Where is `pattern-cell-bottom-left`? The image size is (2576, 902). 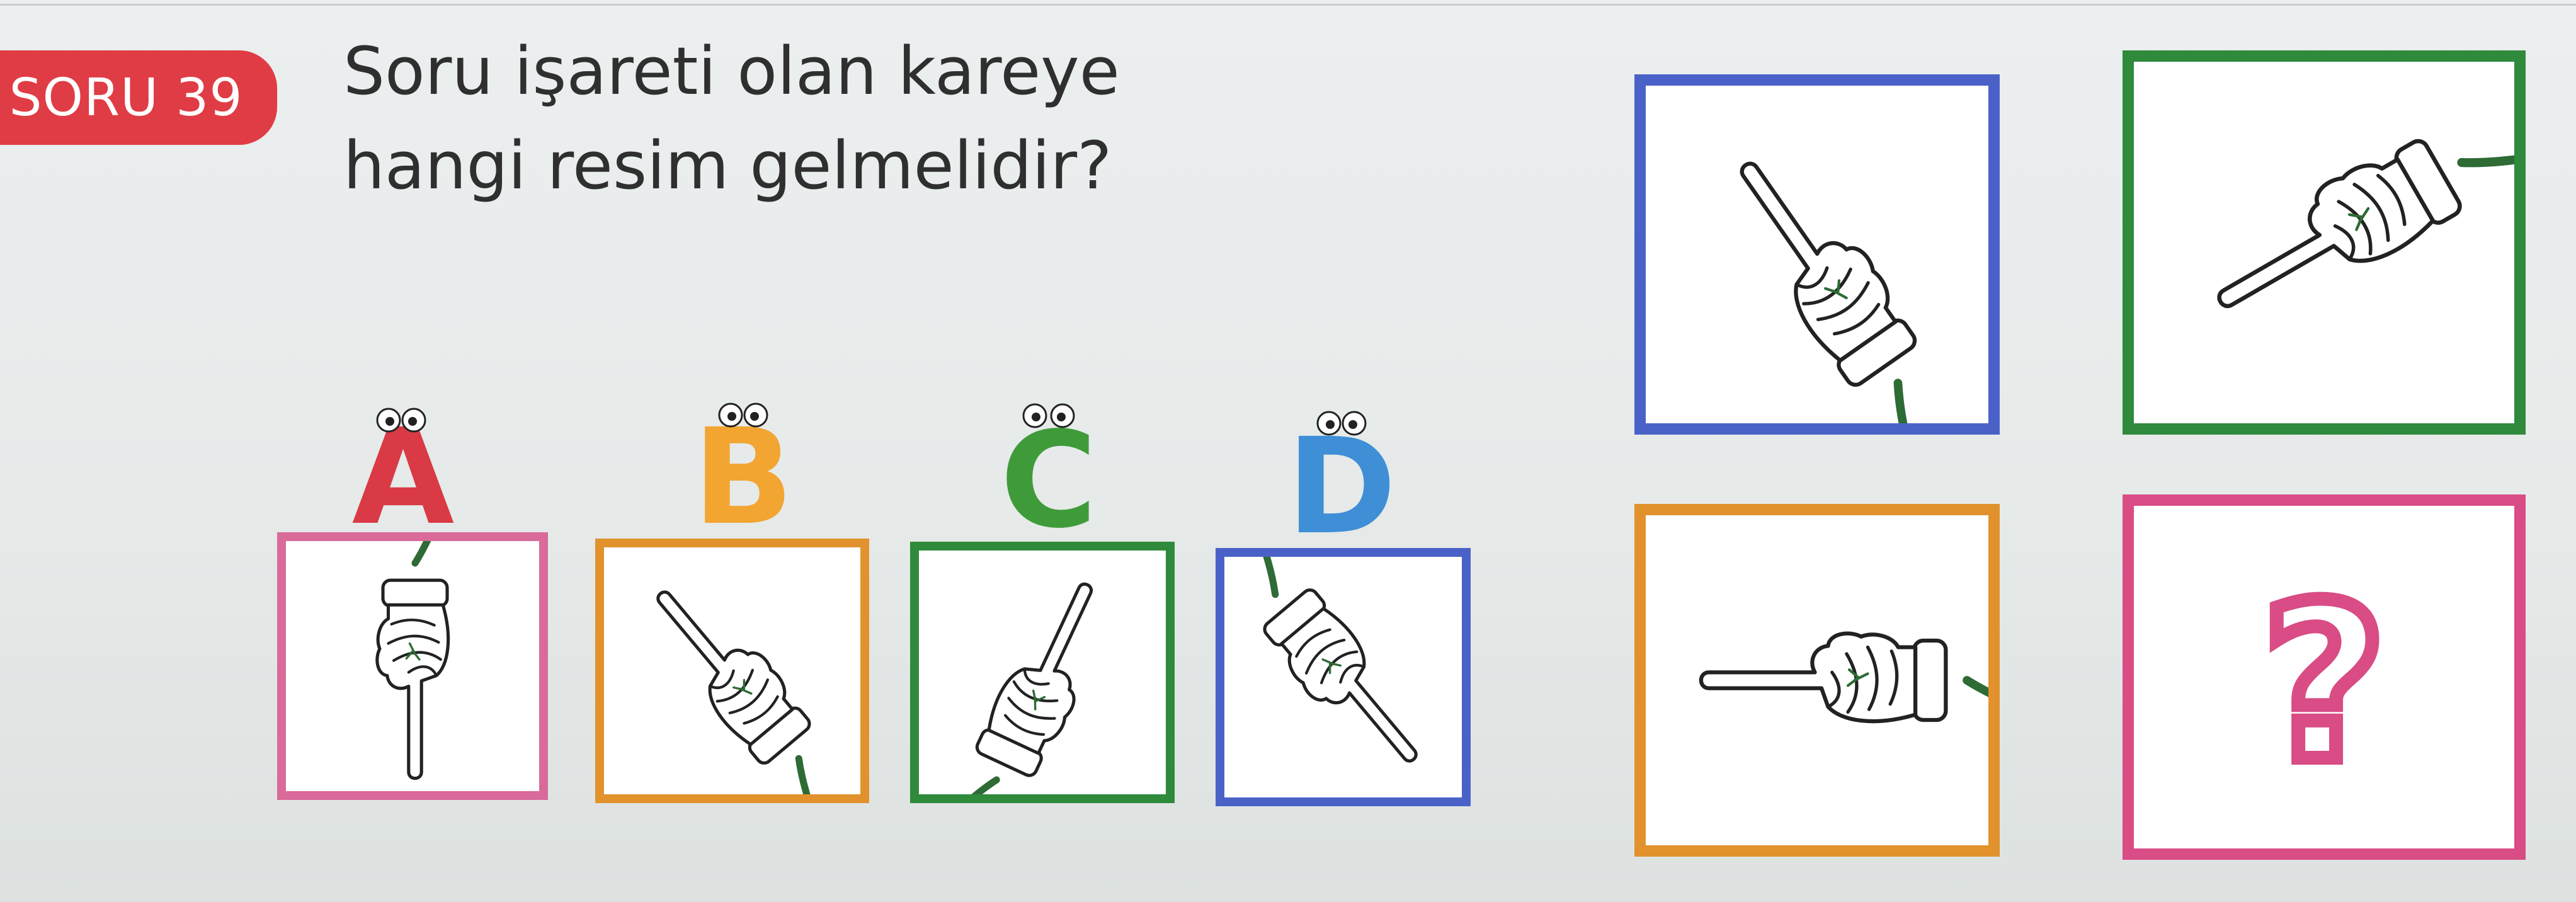
pattern-cell-bottom-left is located at coordinates (1817, 681).